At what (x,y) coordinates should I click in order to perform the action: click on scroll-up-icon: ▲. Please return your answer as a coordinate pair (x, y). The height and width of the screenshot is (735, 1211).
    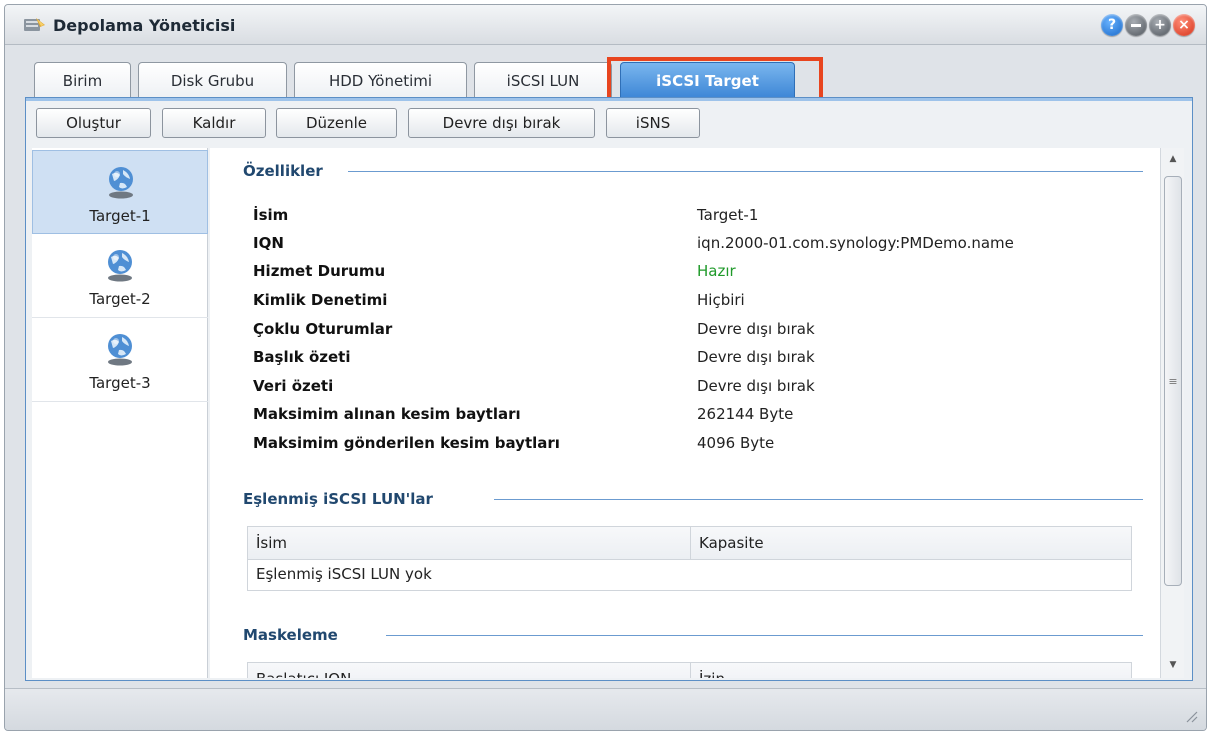
    Looking at the image, I should click on (1173, 159).